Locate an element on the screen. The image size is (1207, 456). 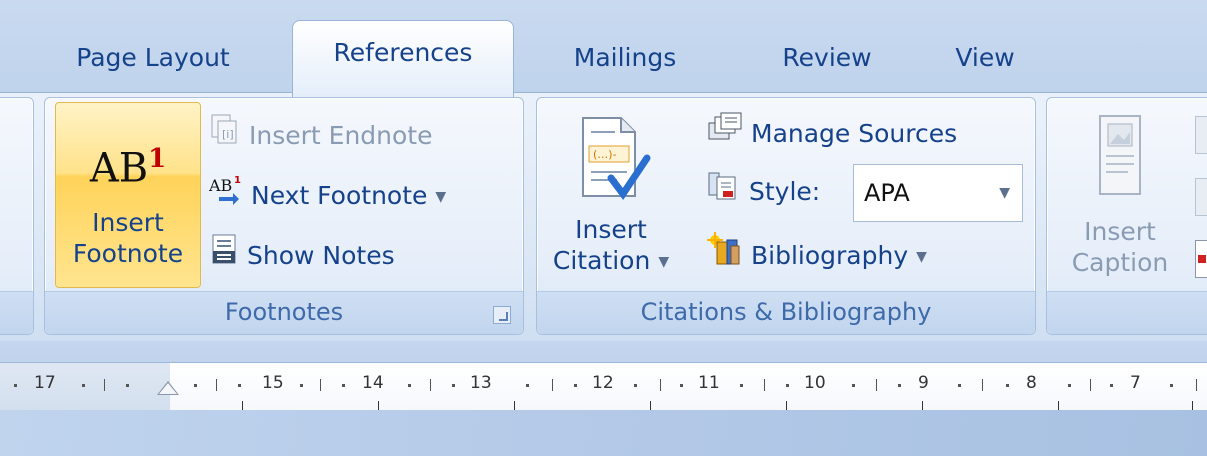
next-footnote-icon: AB 1 is located at coordinates (225, 197).